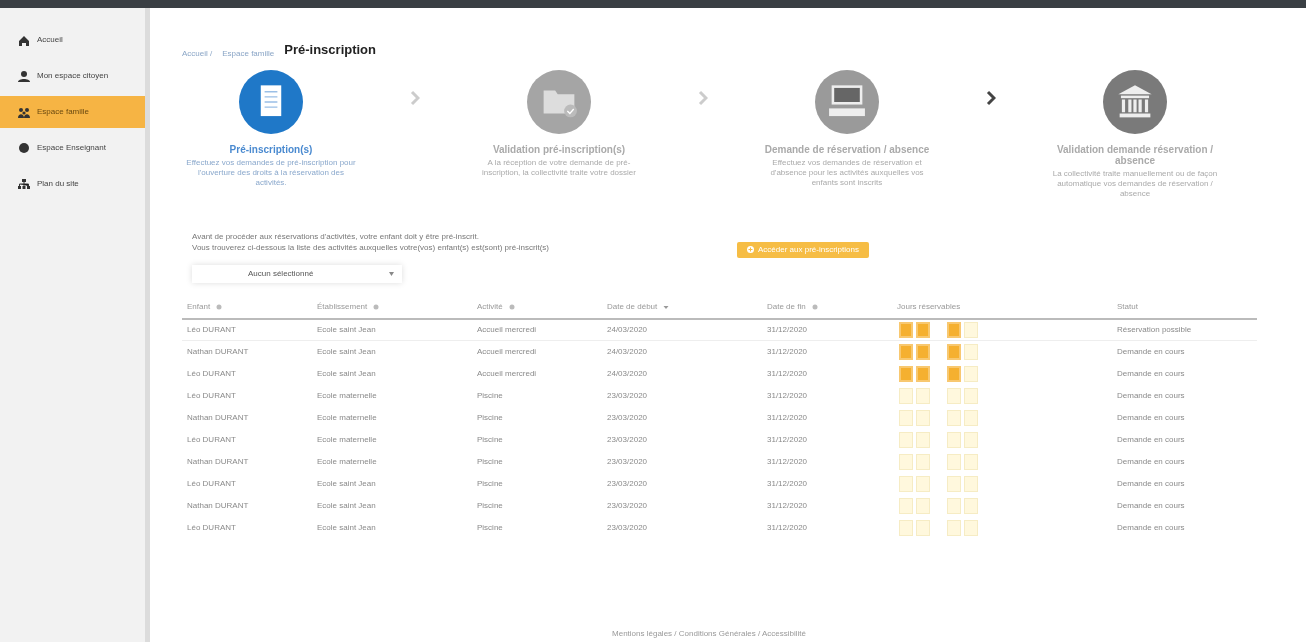 The height and width of the screenshot is (642, 1306). I want to click on step-description: Effectuez vos demandes de pré-inscription pour l'ouverture des droits à la réservation des activités., so click(271, 172).